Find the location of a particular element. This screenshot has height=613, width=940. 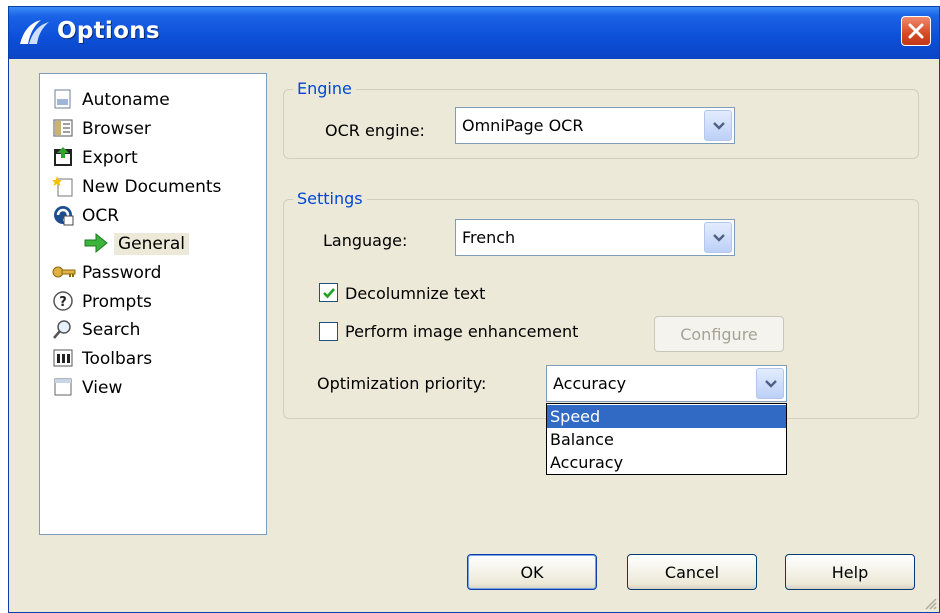

title-bar: Options is located at coordinates (474, 33).